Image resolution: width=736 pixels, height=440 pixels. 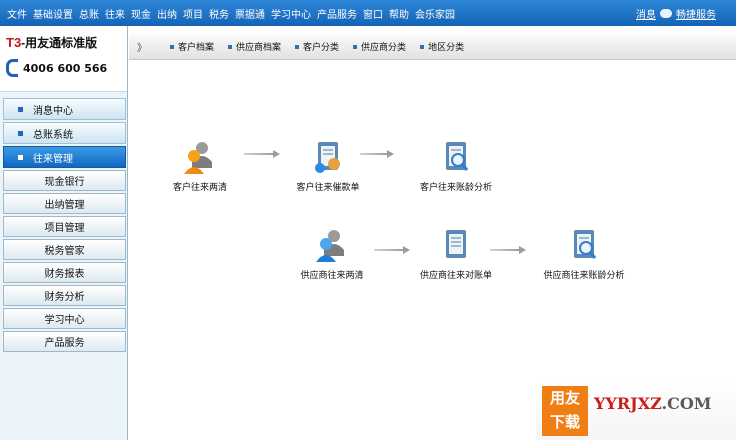 I want to click on tab-supplier-records: 供应商档案, so click(x=254, y=46).